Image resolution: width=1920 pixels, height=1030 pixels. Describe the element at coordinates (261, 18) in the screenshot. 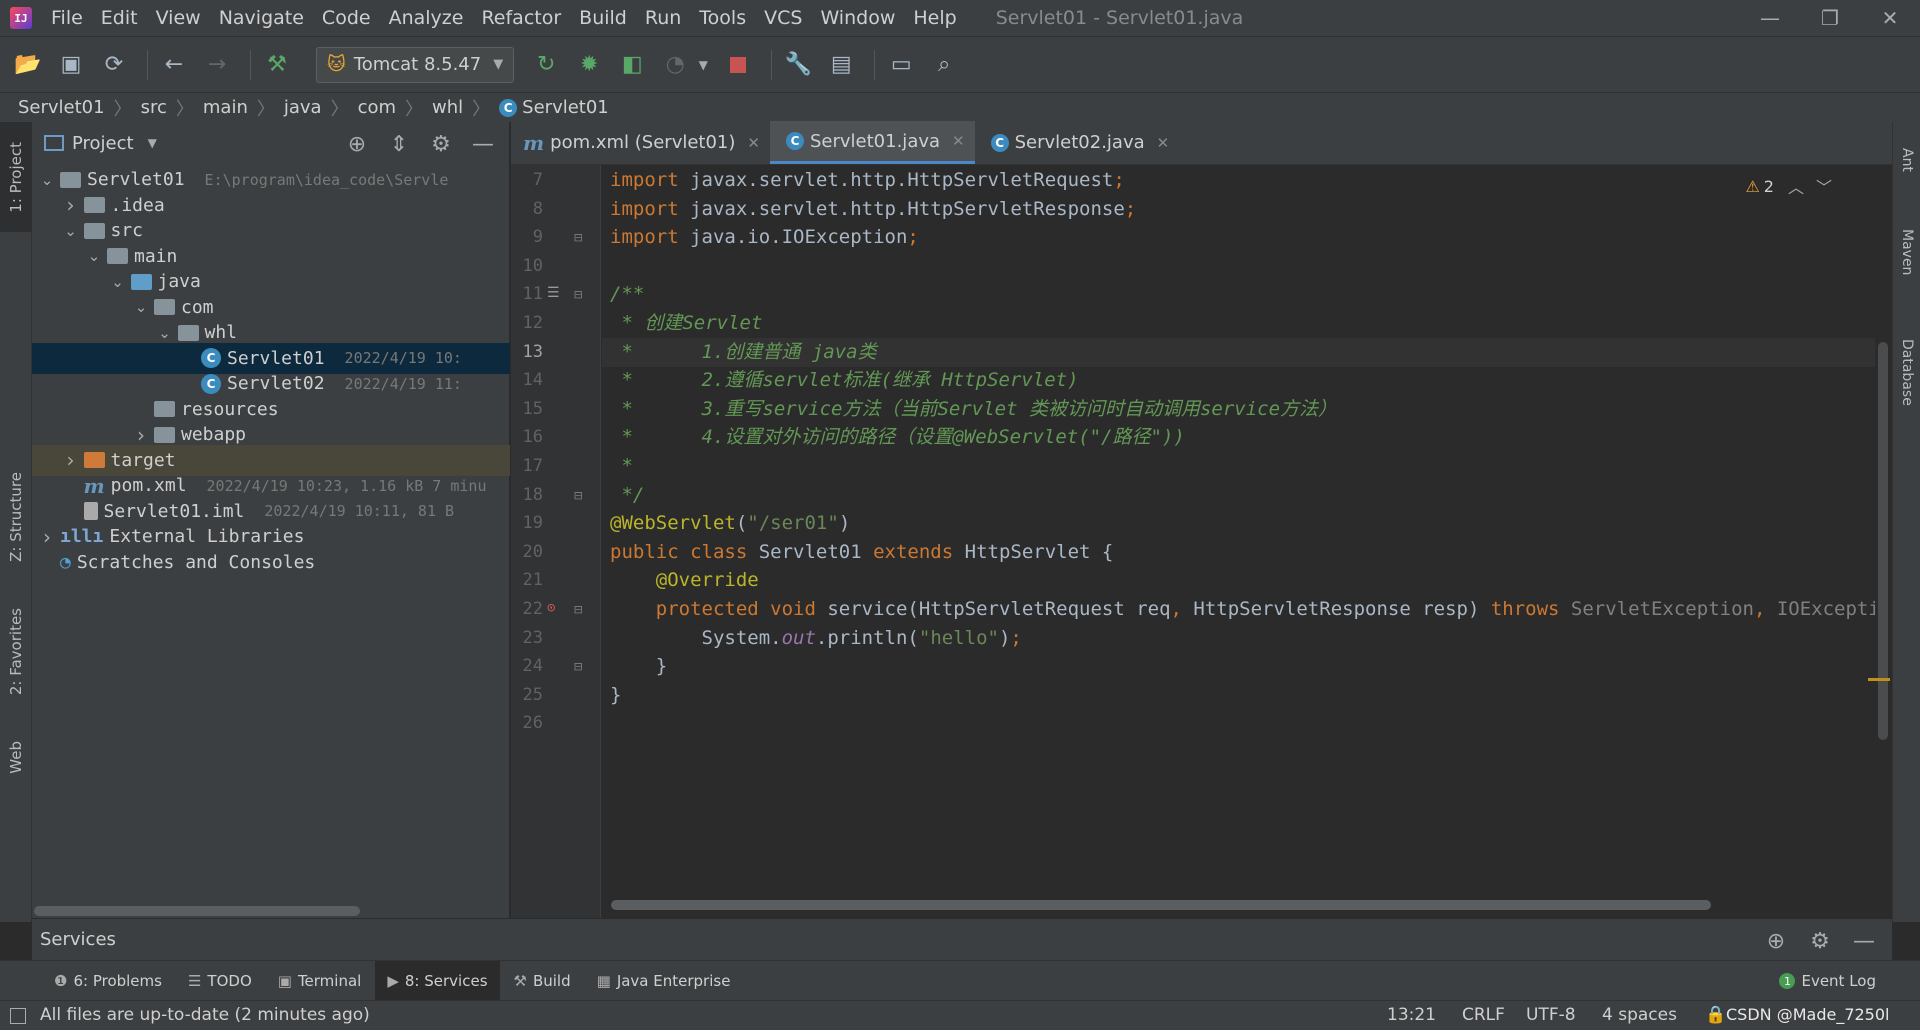

I see `menu-item-navigate: Navigate` at that location.